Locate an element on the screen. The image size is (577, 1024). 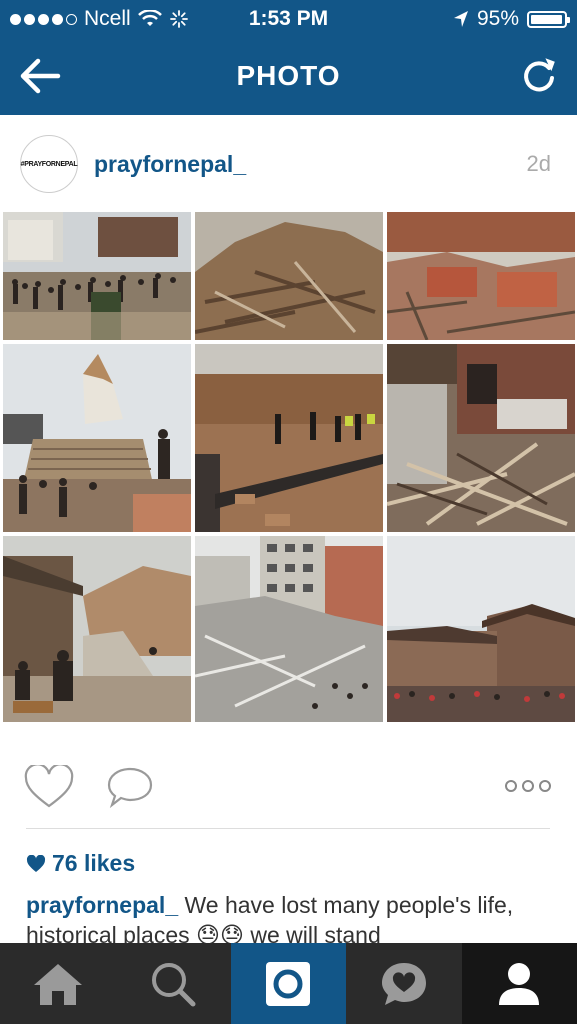
photo-cell-collapsed-tower is located at coordinates (97, 438).